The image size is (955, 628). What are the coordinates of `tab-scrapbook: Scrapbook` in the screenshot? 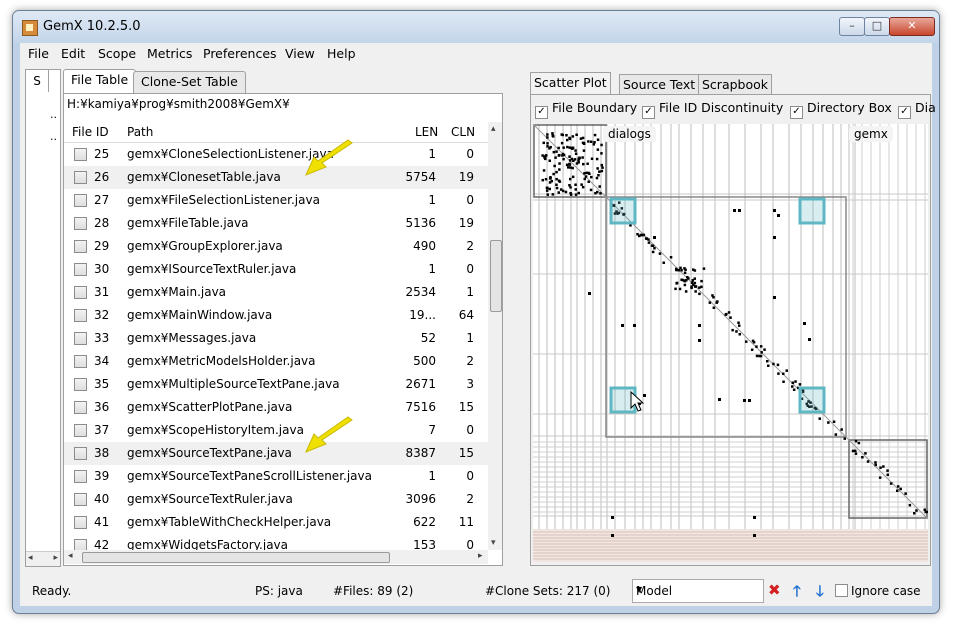 It's located at (735, 84).